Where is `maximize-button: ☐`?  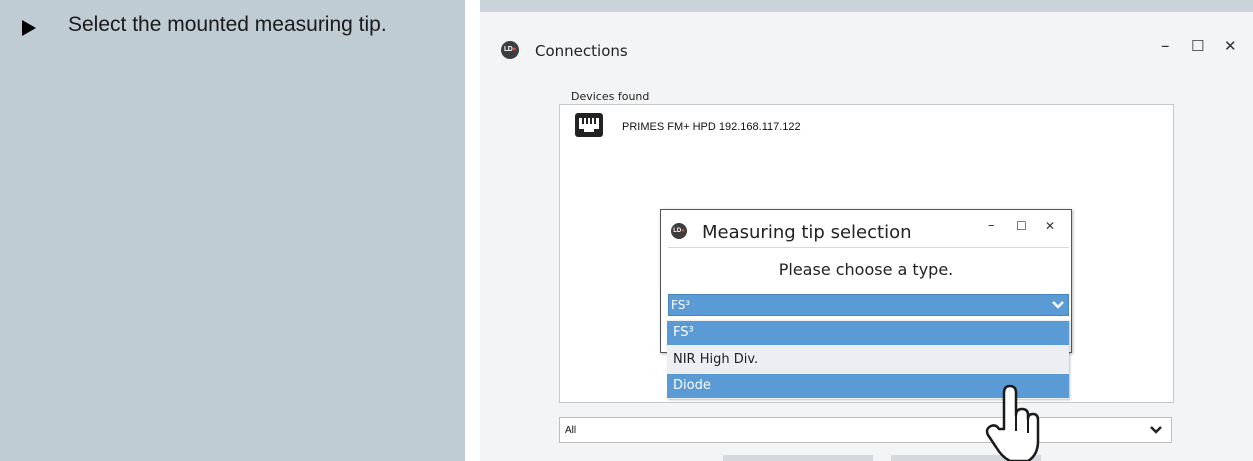
maximize-button: ☐ is located at coordinates (1197, 46).